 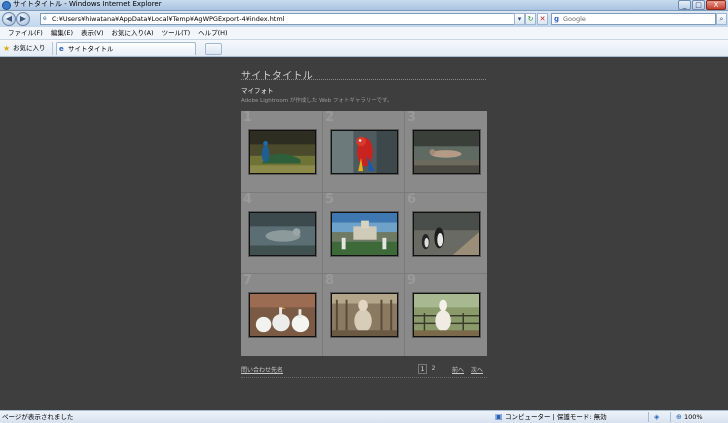 I want to click on zoom-control: ⊕ 100%, so click(x=689, y=417).